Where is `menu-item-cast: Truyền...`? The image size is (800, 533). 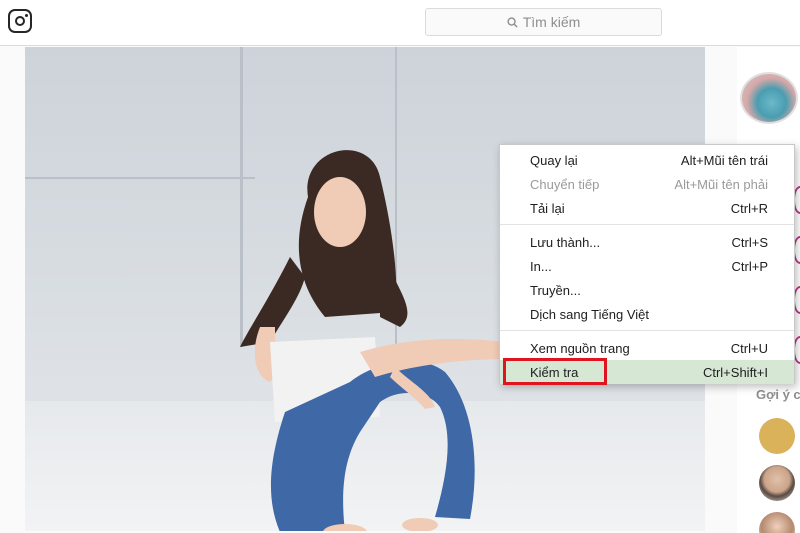
menu-item-cast: Truyền... is located at coordinates (647, 290).